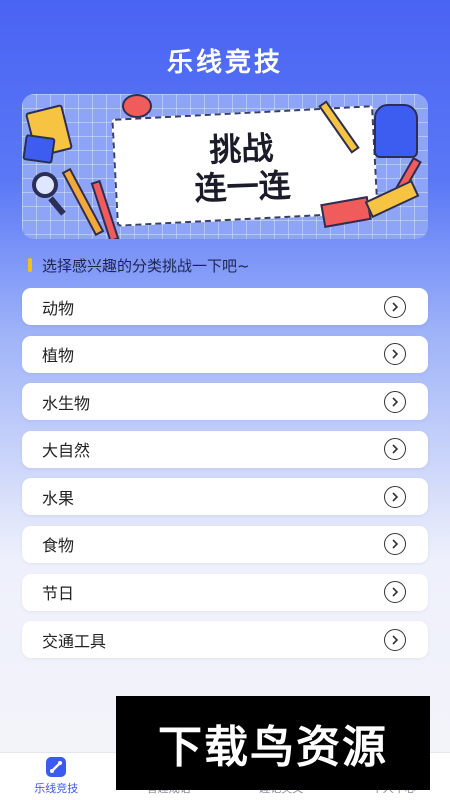 This screenshot has height=800, width=450. Describe the element at coordinates (56, 767) in the screenshot. I see `link-icon` at that location.